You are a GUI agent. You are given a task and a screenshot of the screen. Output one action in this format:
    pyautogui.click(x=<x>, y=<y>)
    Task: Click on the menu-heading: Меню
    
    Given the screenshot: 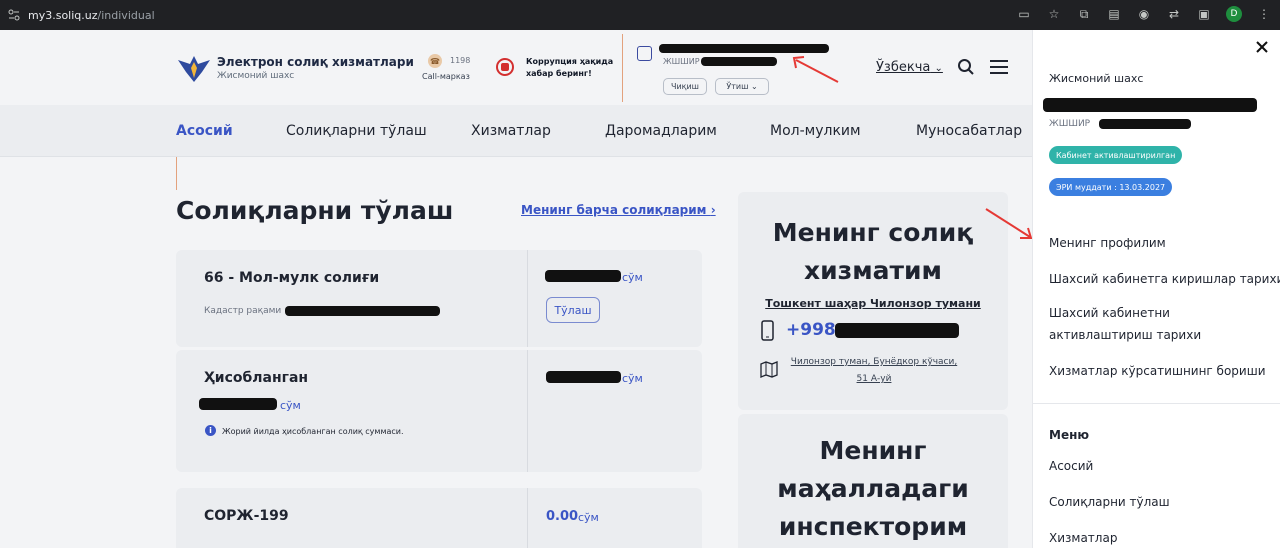 What is the action you would take?
    pyautogui.click(x=1069, y=435)
    